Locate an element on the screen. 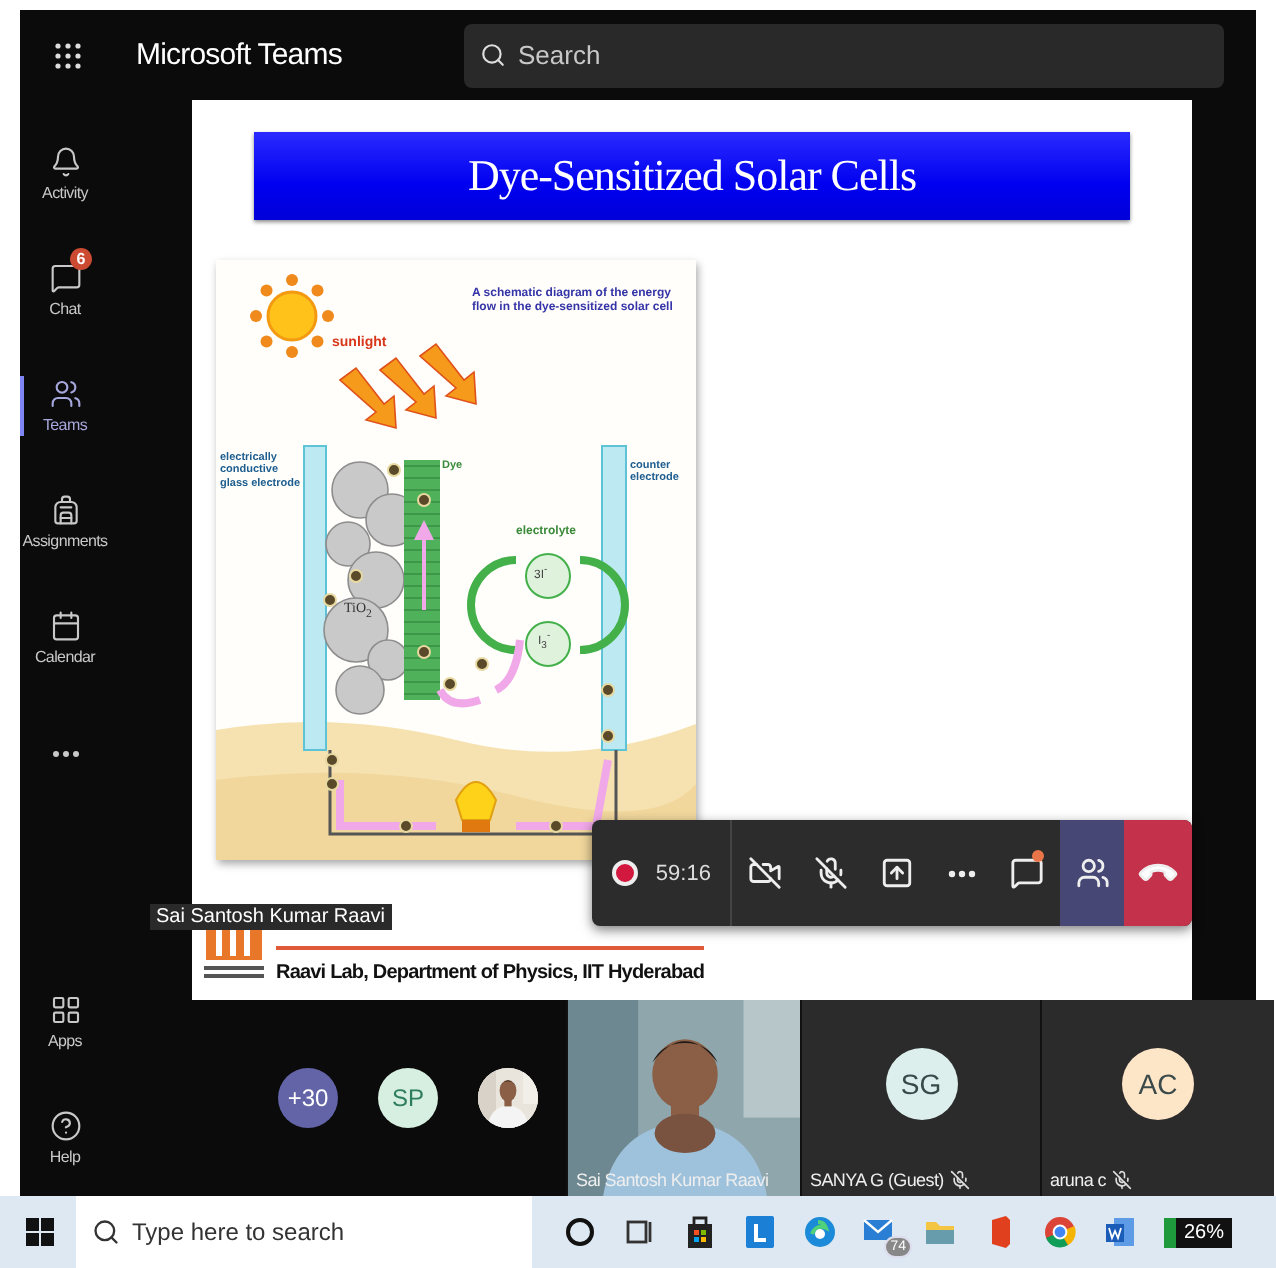 The height and width of the screenshot is (1268, 1276). chrome-icon is located at coordinates (1060, 1232).